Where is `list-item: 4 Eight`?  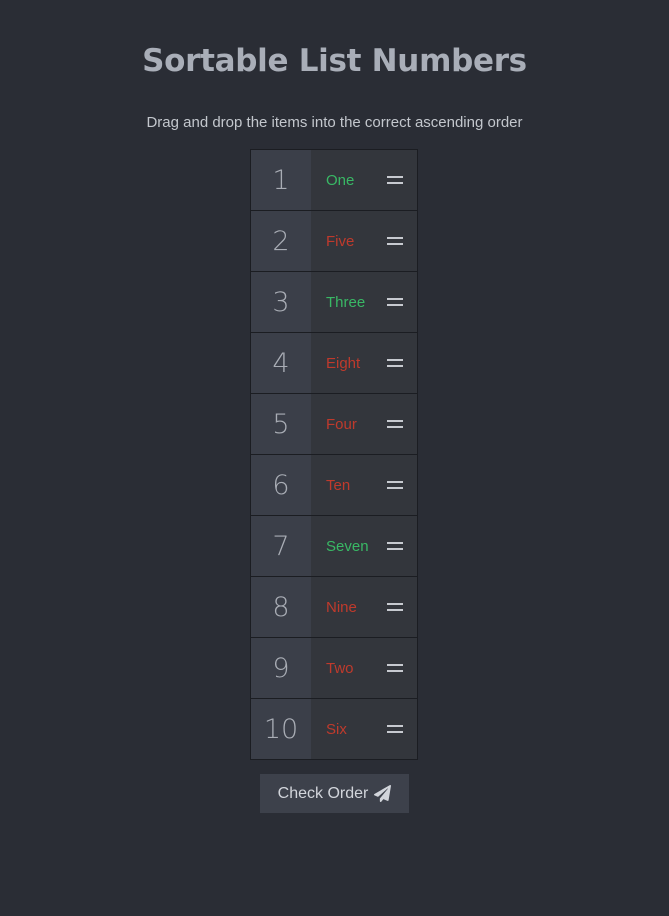 list-item: 4 Eight is located at coordinates (334, 363).